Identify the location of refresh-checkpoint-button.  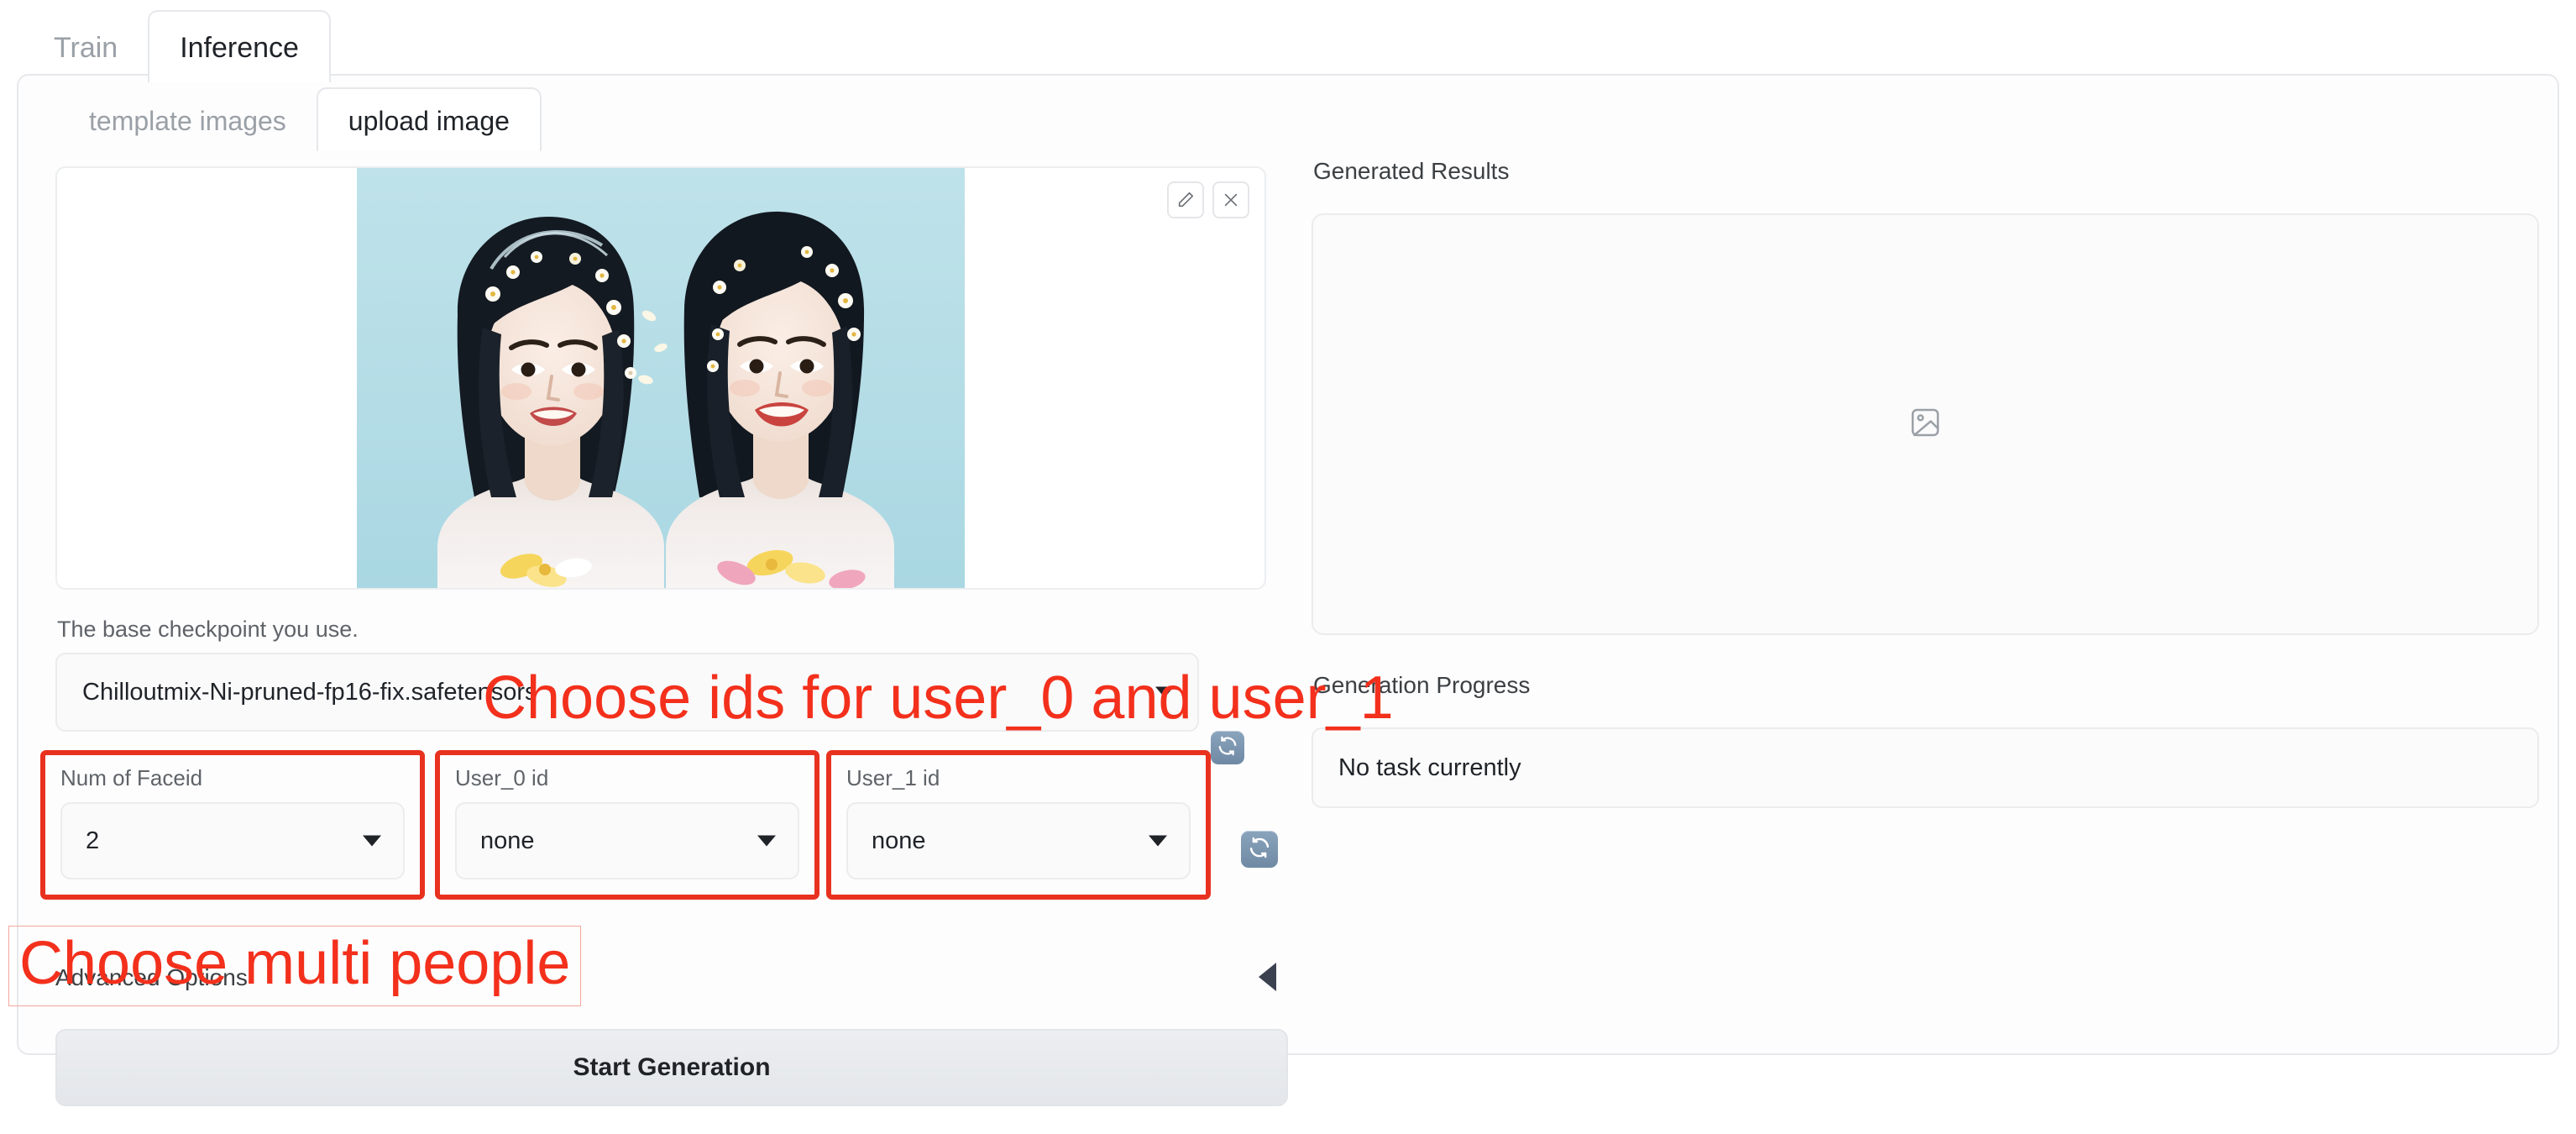
(1227, 747).